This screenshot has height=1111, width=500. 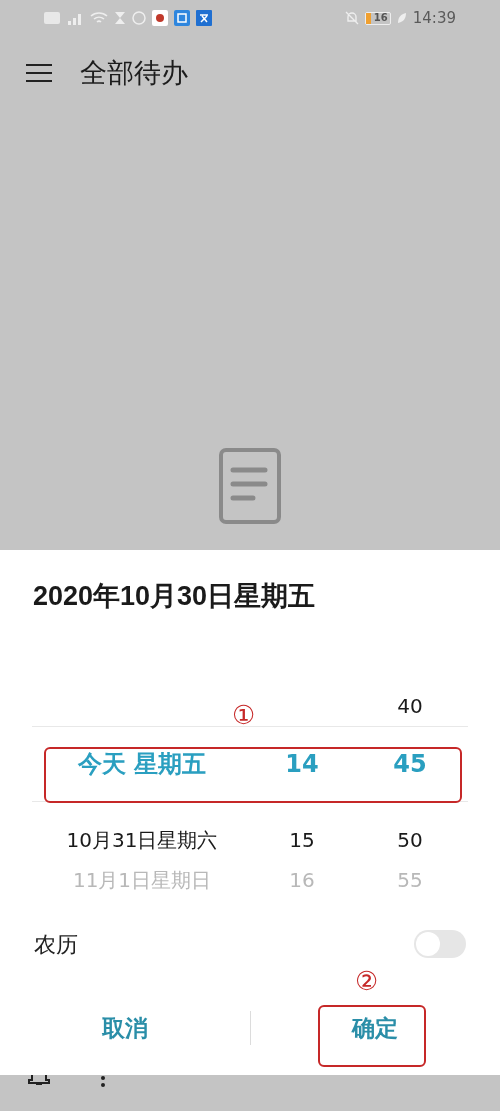 What do you see at coordinates (302, 880) in the screenshot?
I see `hour-option: 16` at bounding box center [302, 880].